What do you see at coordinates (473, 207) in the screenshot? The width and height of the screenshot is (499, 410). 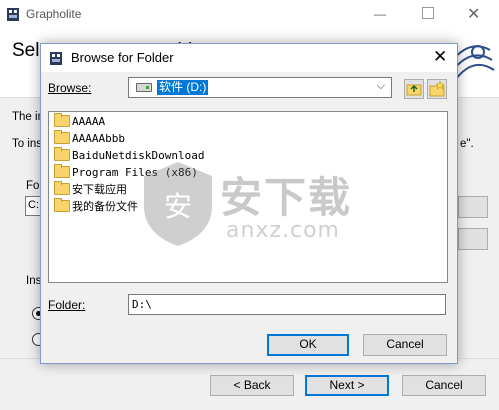 I see `browse-button` at bounding box center [473, 207].